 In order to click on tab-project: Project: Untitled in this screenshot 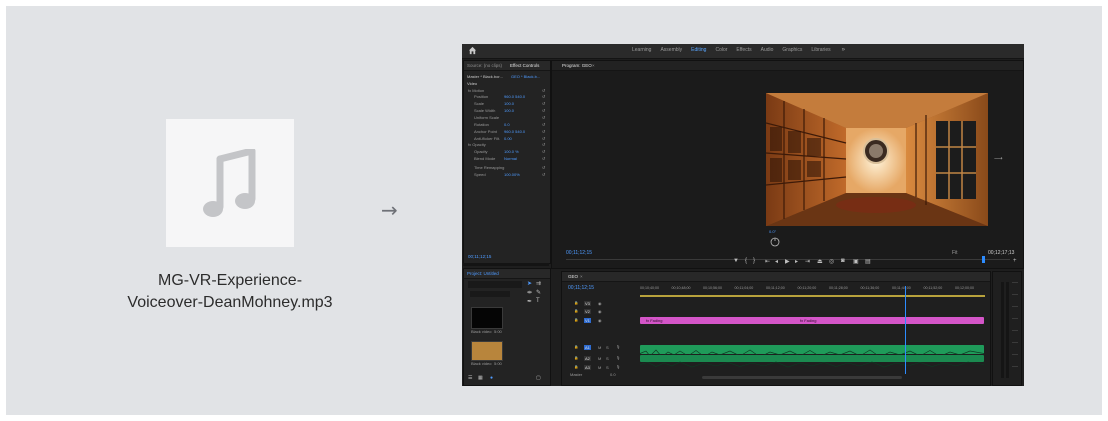, I will do `click(483, 273)`.